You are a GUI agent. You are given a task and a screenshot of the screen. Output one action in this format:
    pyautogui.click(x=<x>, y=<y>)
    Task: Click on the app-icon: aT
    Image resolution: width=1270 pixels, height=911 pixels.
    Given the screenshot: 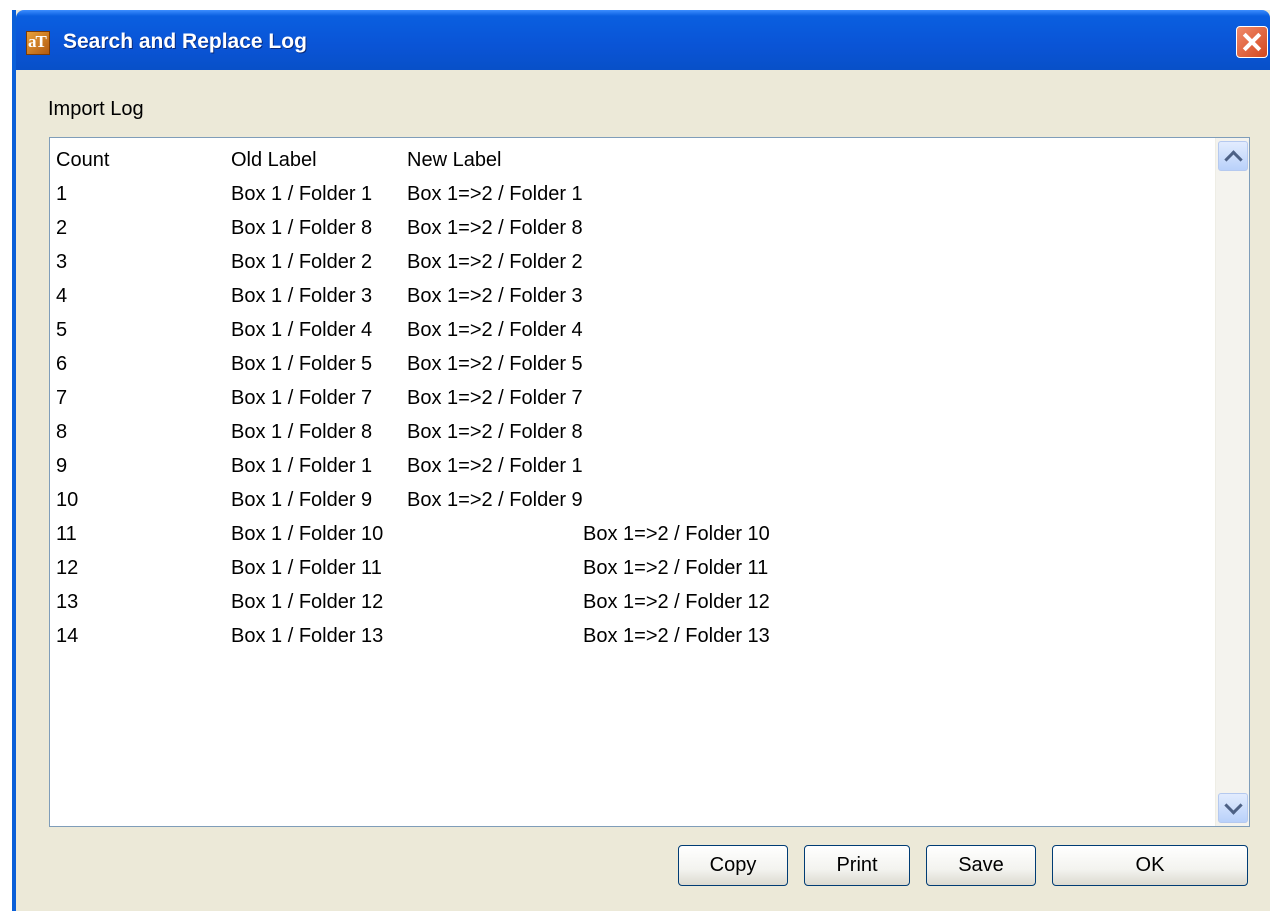 What is the action you would take?
    pyautogui.click(x=38, y=43)
    